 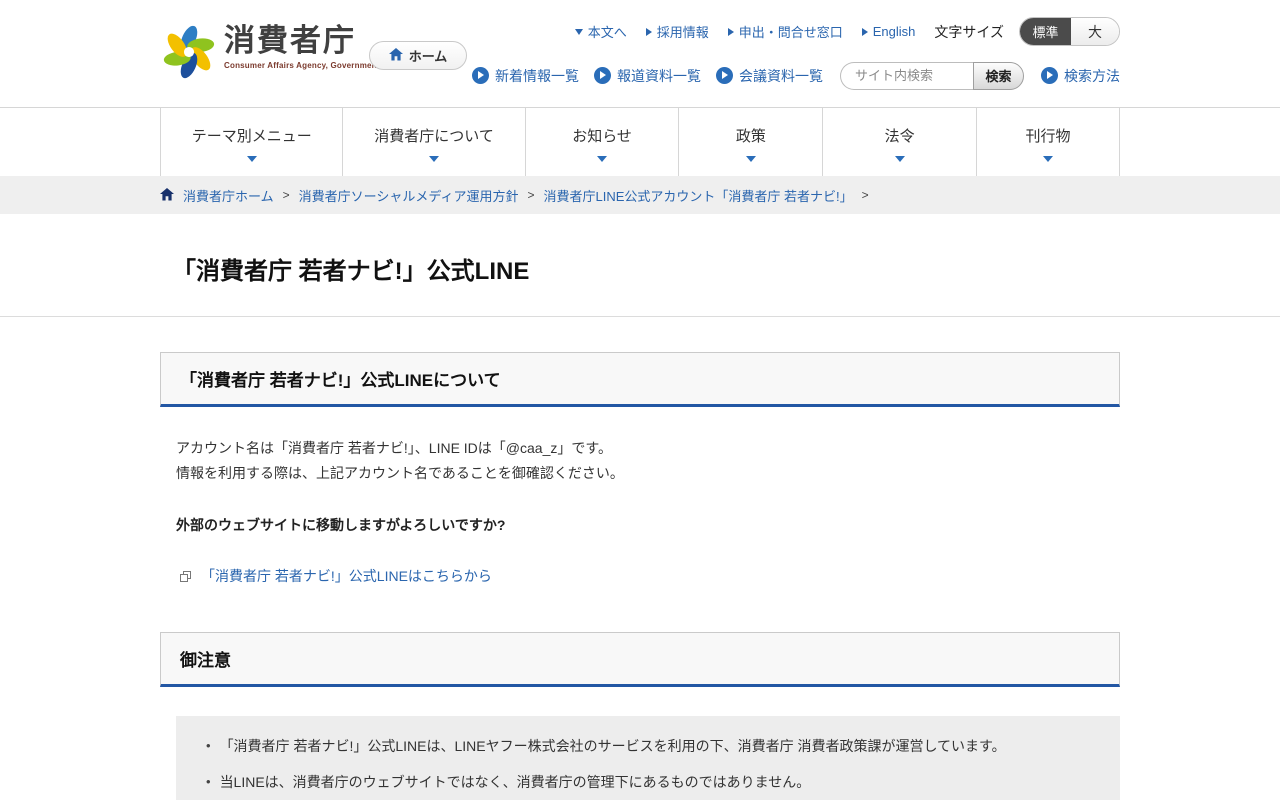 I want to click on quick-links-nav: 新着情報一覧 報道資料一覧 会議資料一覧 検索 検索方法, so click(x=796, y=75).